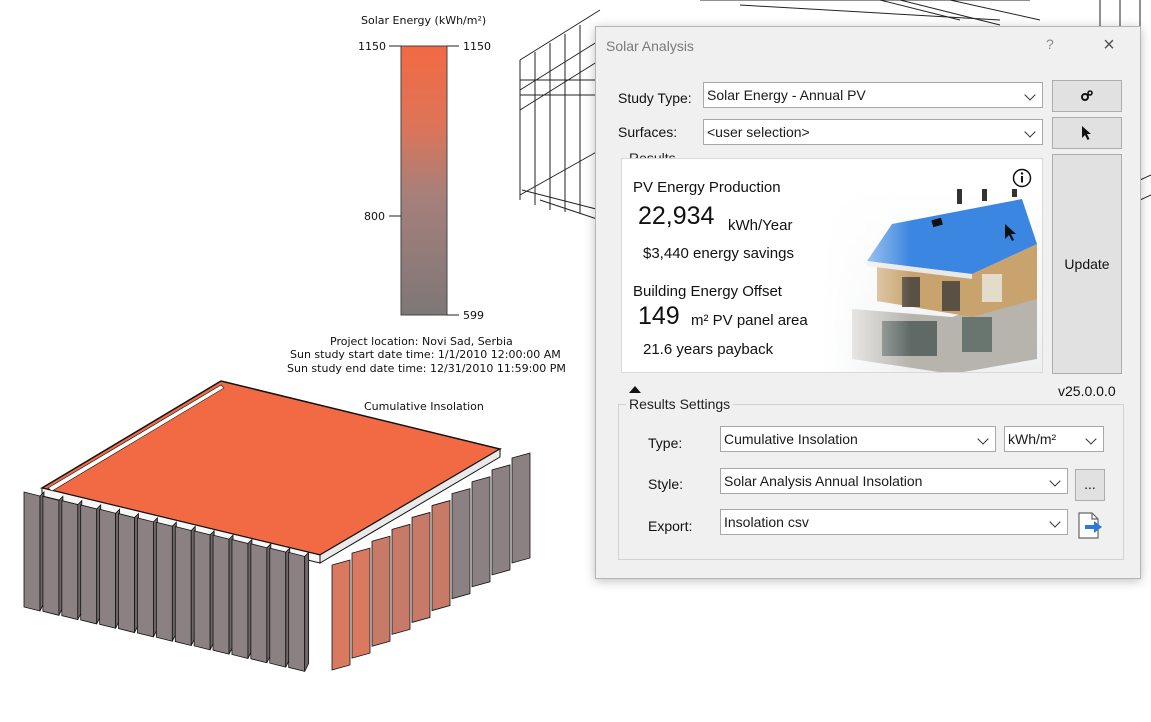 Image resolution: width=1151 pixels, height=722 pixels. What do you see at coordinates (1087, 391) in the screenshot?
I see `version-label: v25.0.0.0` at bounding box center [1087, 391].